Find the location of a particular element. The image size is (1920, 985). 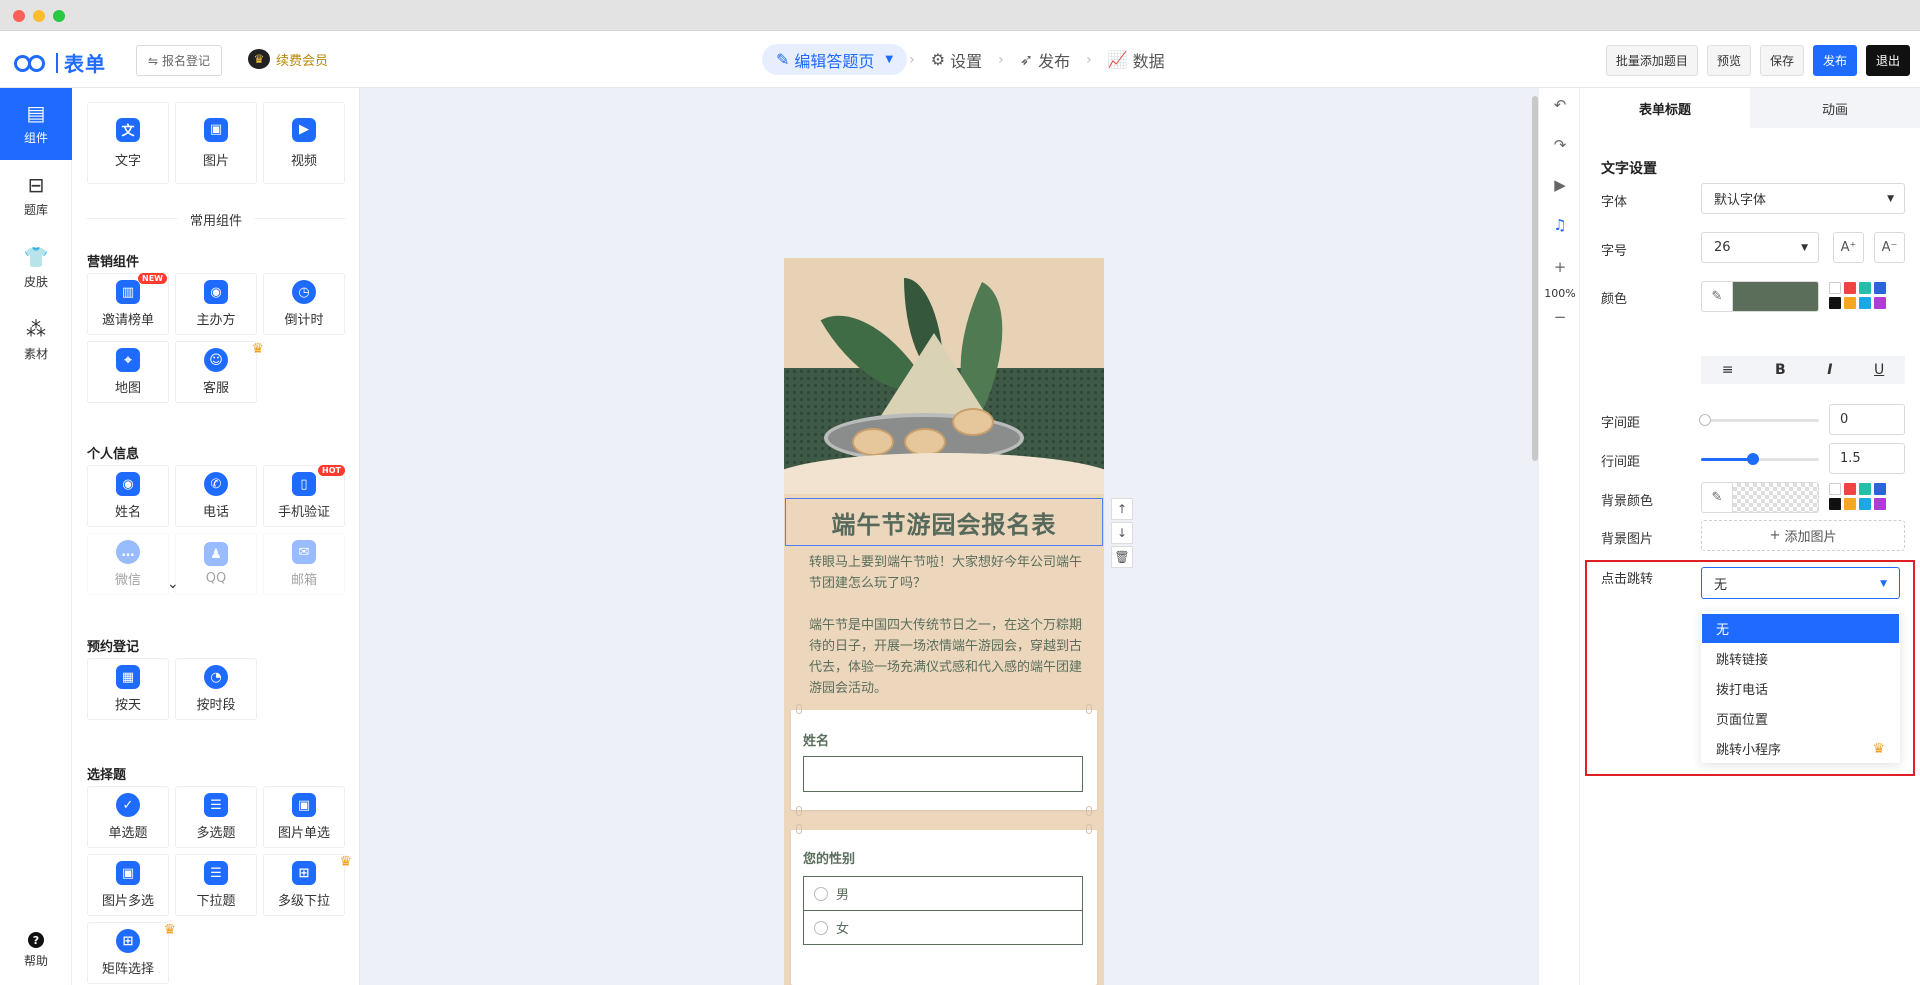

font-select: 默认字体 ▼ is located at coordinates (1803, 198).